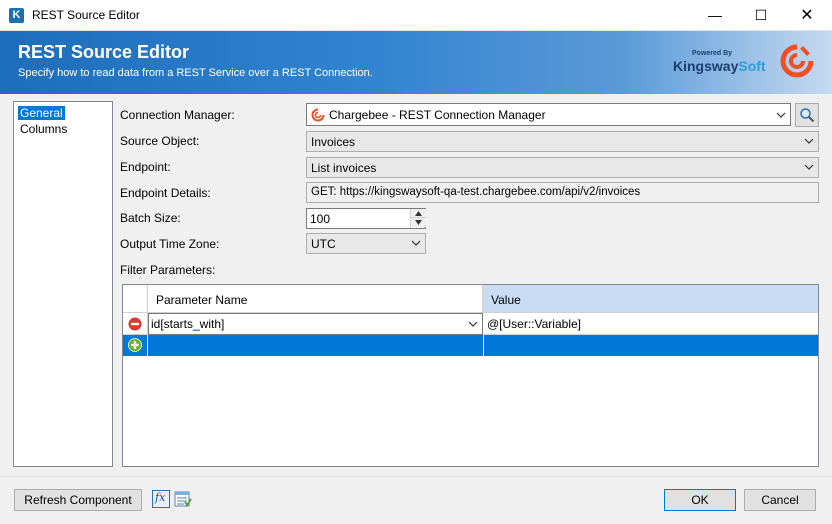  Describe the element at coordinates (344, 168) in the screenshot. I see `endpoint-value: List invoices` at that location.